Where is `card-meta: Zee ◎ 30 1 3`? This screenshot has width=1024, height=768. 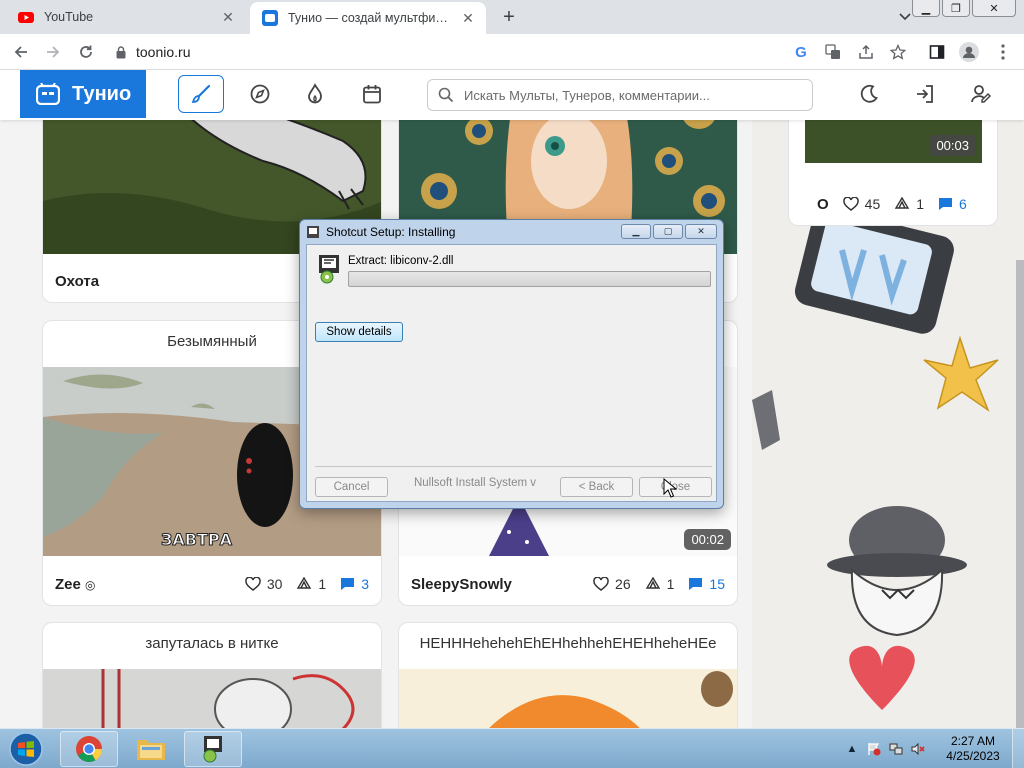 card-meta: Zee ◎ 30 1 3 is located at coordinates (212, 584).